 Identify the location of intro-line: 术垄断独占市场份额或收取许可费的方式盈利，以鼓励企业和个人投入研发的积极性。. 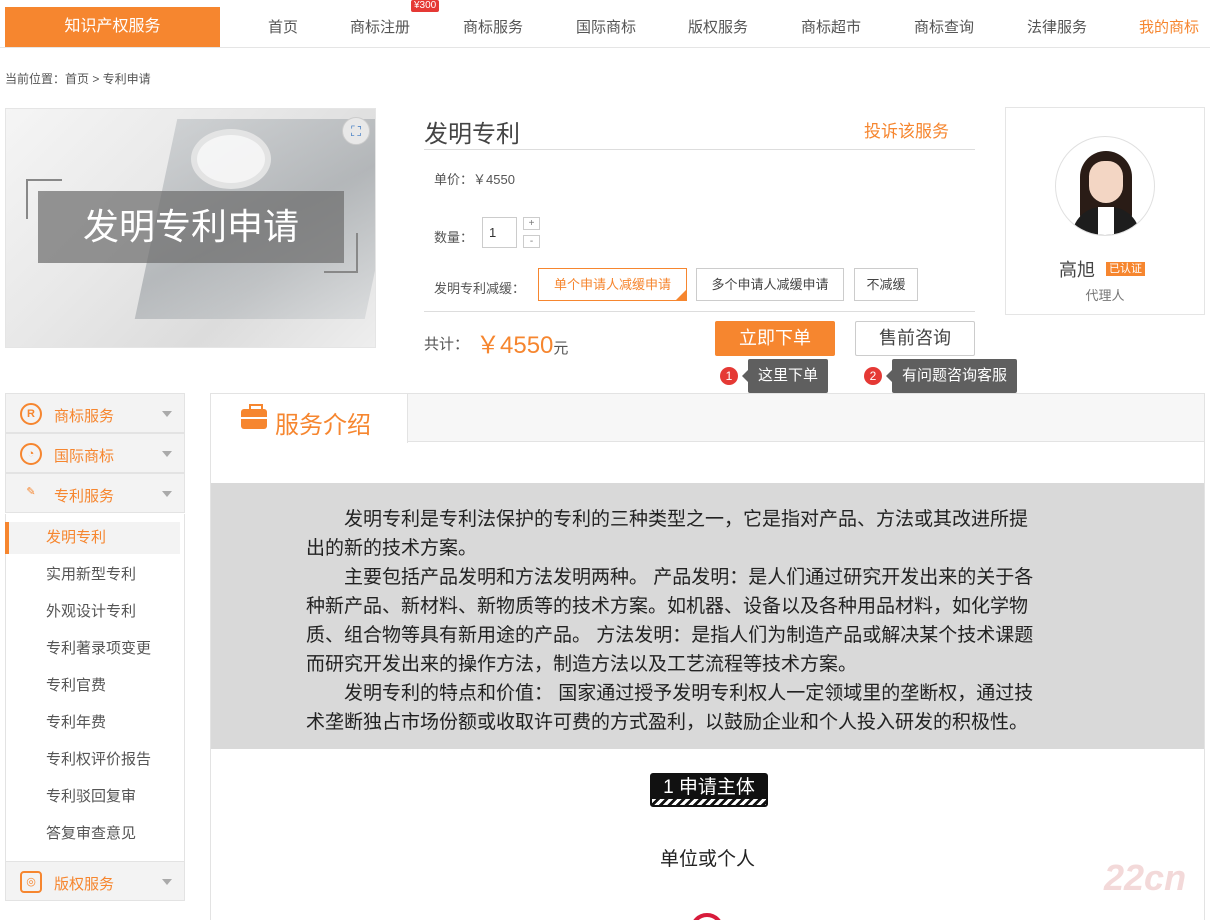
(667, 722).